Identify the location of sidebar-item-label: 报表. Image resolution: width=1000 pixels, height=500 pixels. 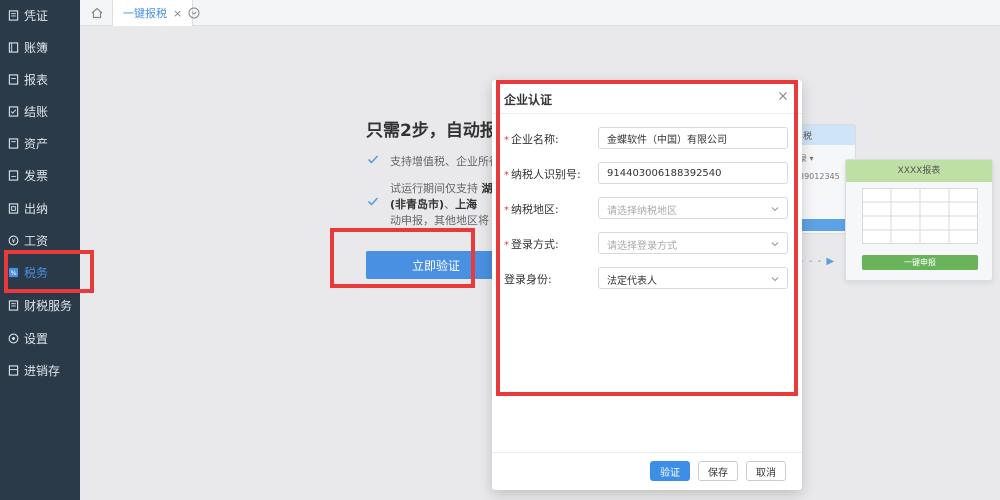
(36, 79).